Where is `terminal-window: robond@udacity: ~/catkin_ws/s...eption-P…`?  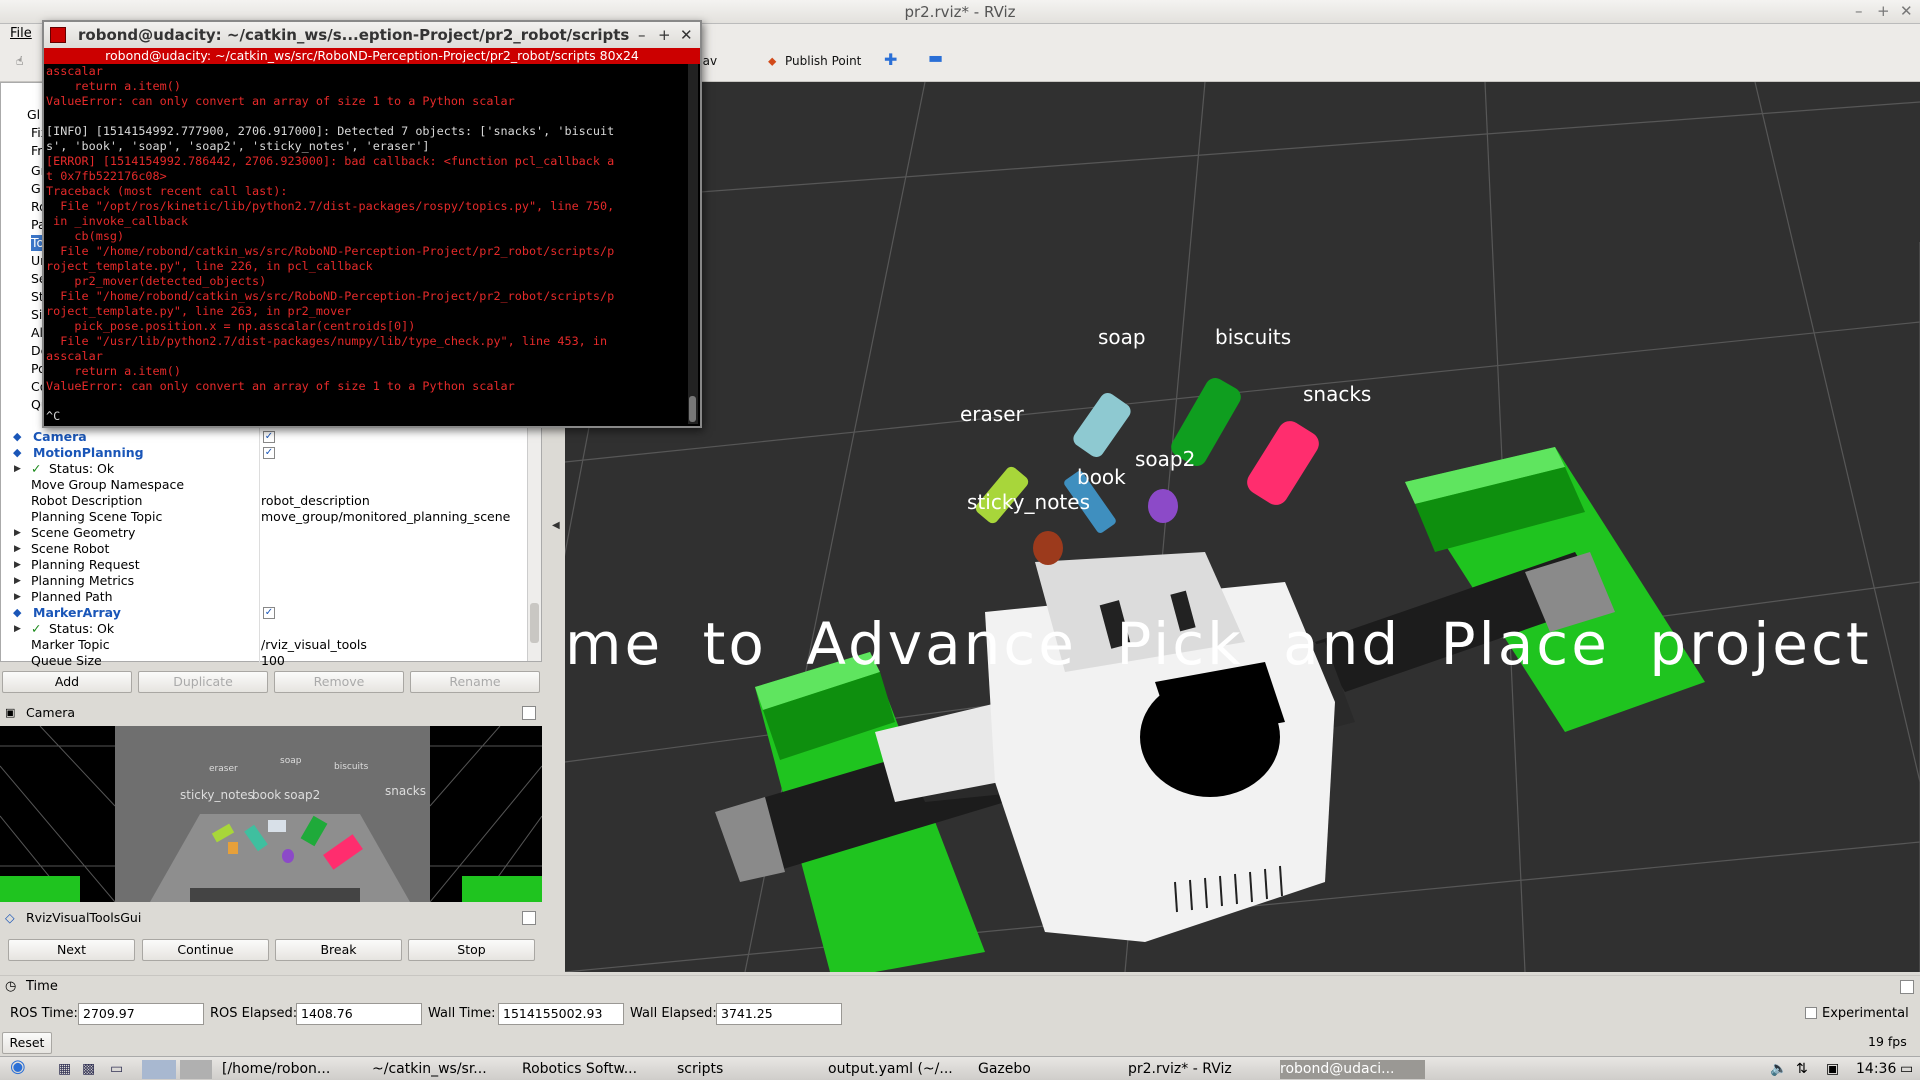 terminal-window: robond@udacity: ~/catkin_ws/s...eption-P… is located at coordinates (372, 224).